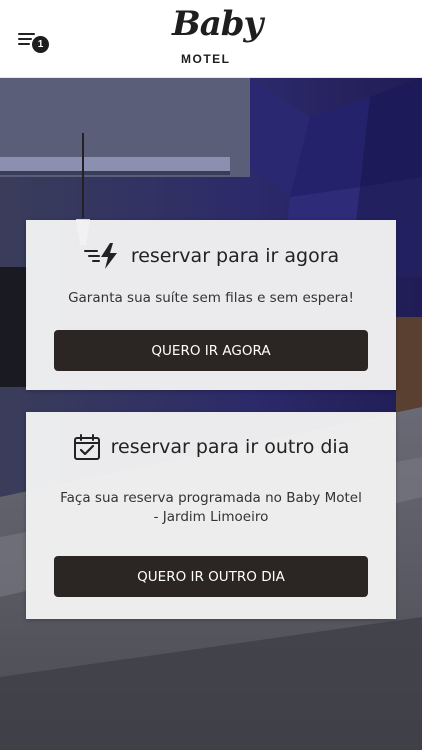 This screenshot has width=422, height=750. I want to click on menu-icon, so click(26, 34).